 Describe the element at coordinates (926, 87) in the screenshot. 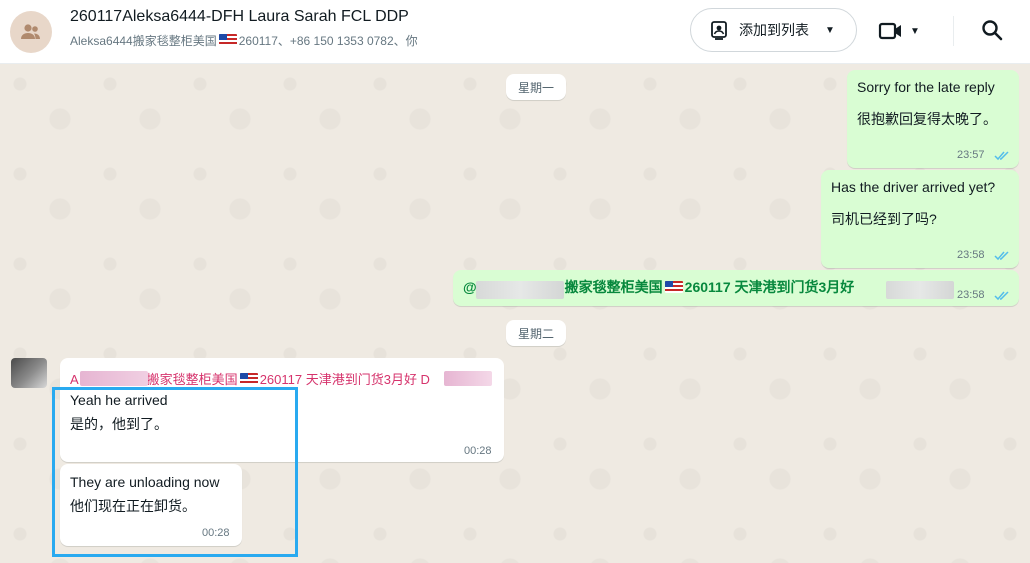

I see `message-text: Sorry for the late reply` at that location.